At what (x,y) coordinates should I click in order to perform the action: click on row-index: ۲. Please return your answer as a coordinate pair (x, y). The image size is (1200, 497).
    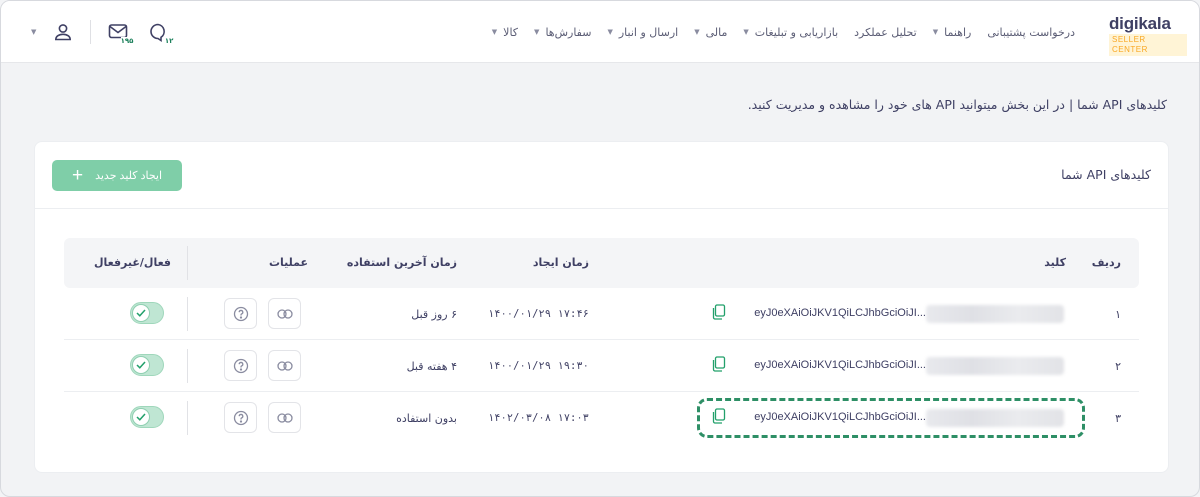
    Looking at the image, I should click on (1118, 366).